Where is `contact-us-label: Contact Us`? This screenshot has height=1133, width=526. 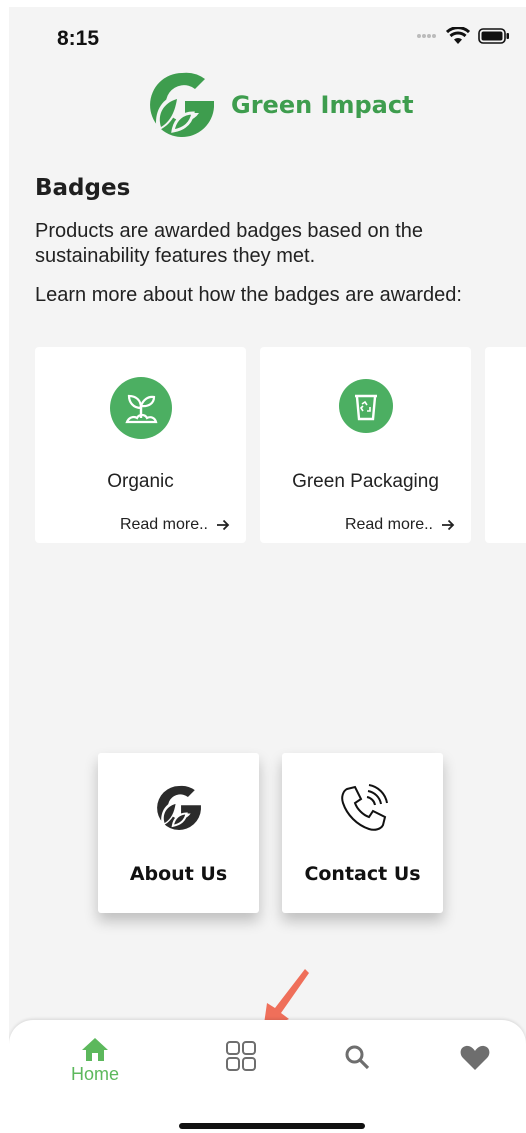 contact-us-label: Contact Us is located at coordinates (362, 874).